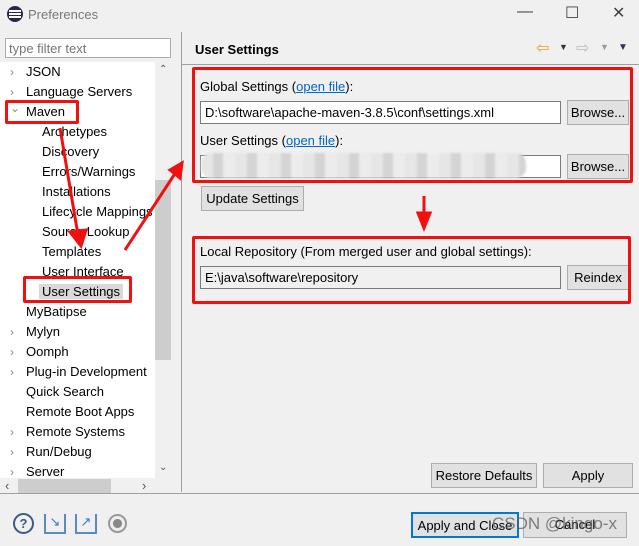 This screenshot has height=546, width=639. What do you see at coordinates (554, 523) in the screenshot?
I see `watermark: CSDN @kingo-x` at bounding box center [554, 523].